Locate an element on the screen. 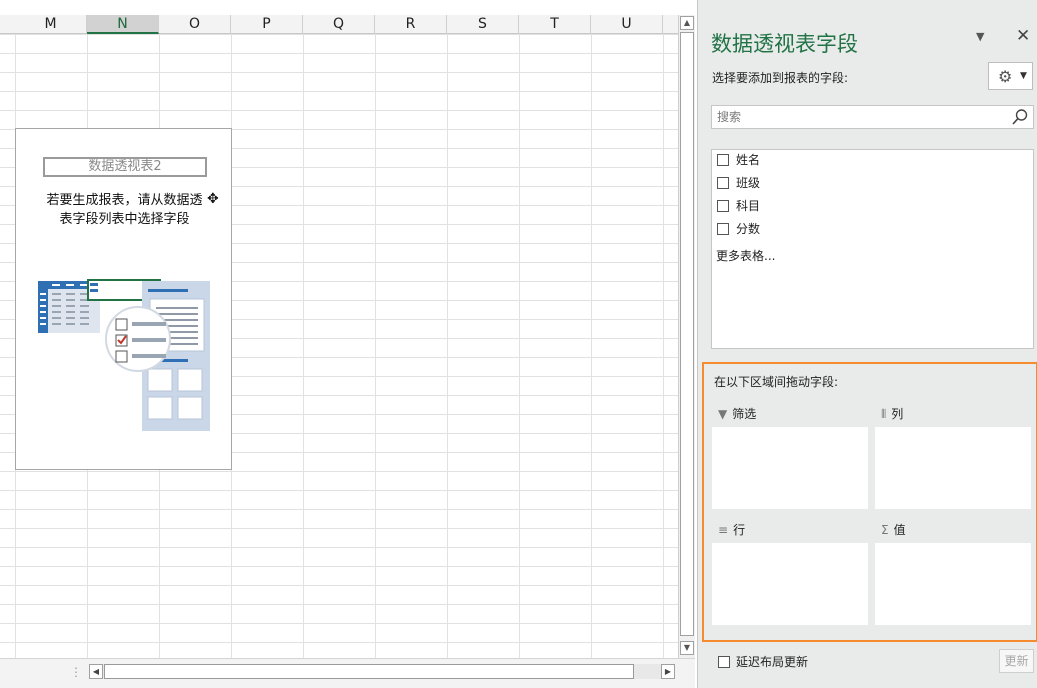 The height and width of the screenshot is (688, 1037). search-input is located at coordinates (860, 117).